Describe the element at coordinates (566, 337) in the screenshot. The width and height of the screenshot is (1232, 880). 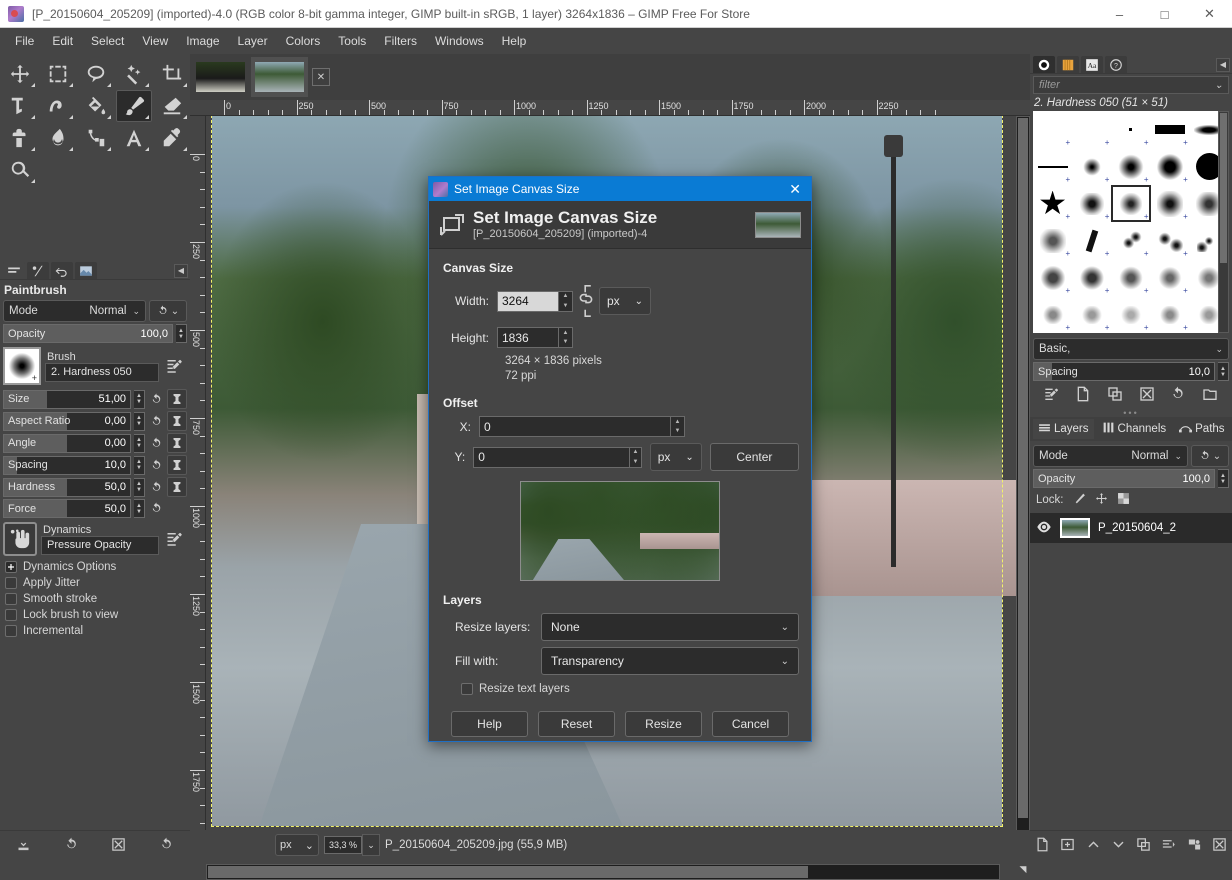
I see `height-spinner: ▲ ▼` at that location.